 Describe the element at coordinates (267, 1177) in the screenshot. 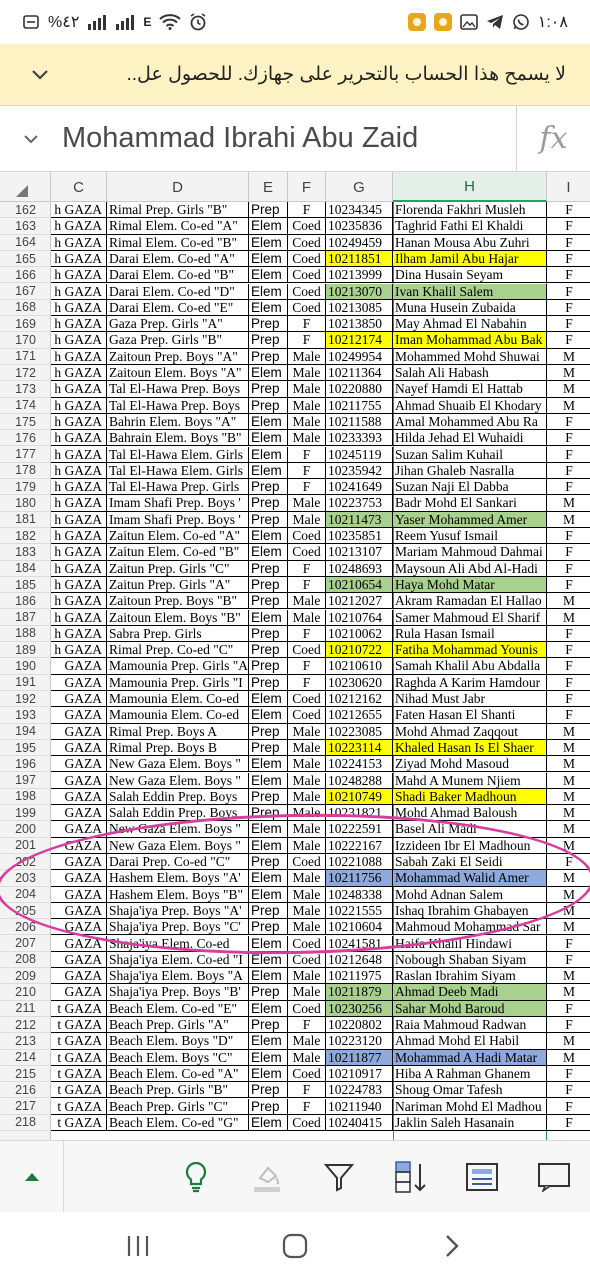

I see `fill-color-button` at that location.